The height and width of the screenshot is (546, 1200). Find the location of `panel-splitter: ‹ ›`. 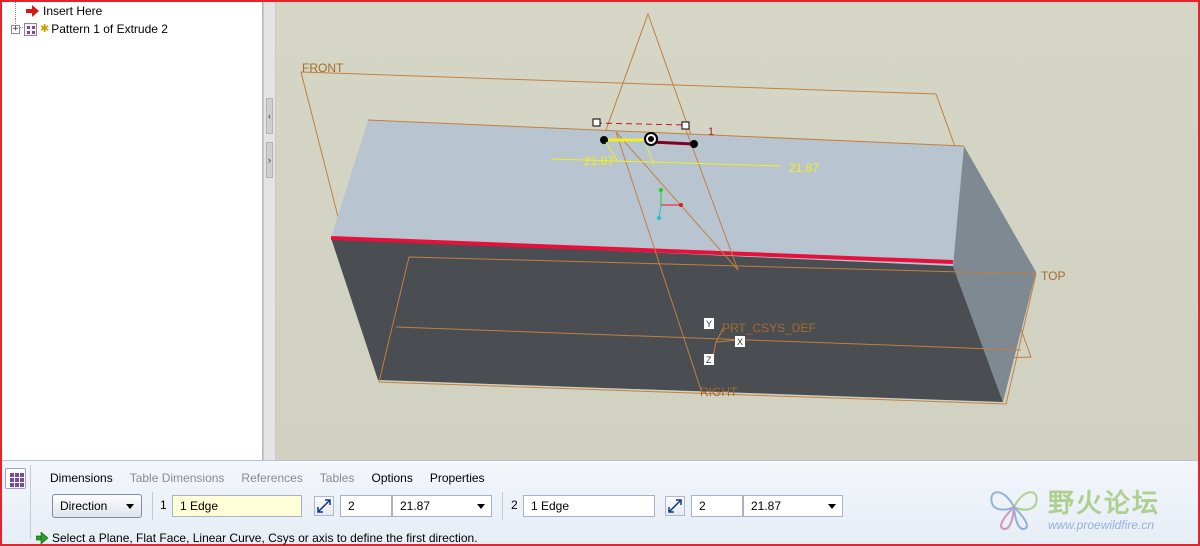

panel-splitter: ‹ › is located at coordinates (269, 231).